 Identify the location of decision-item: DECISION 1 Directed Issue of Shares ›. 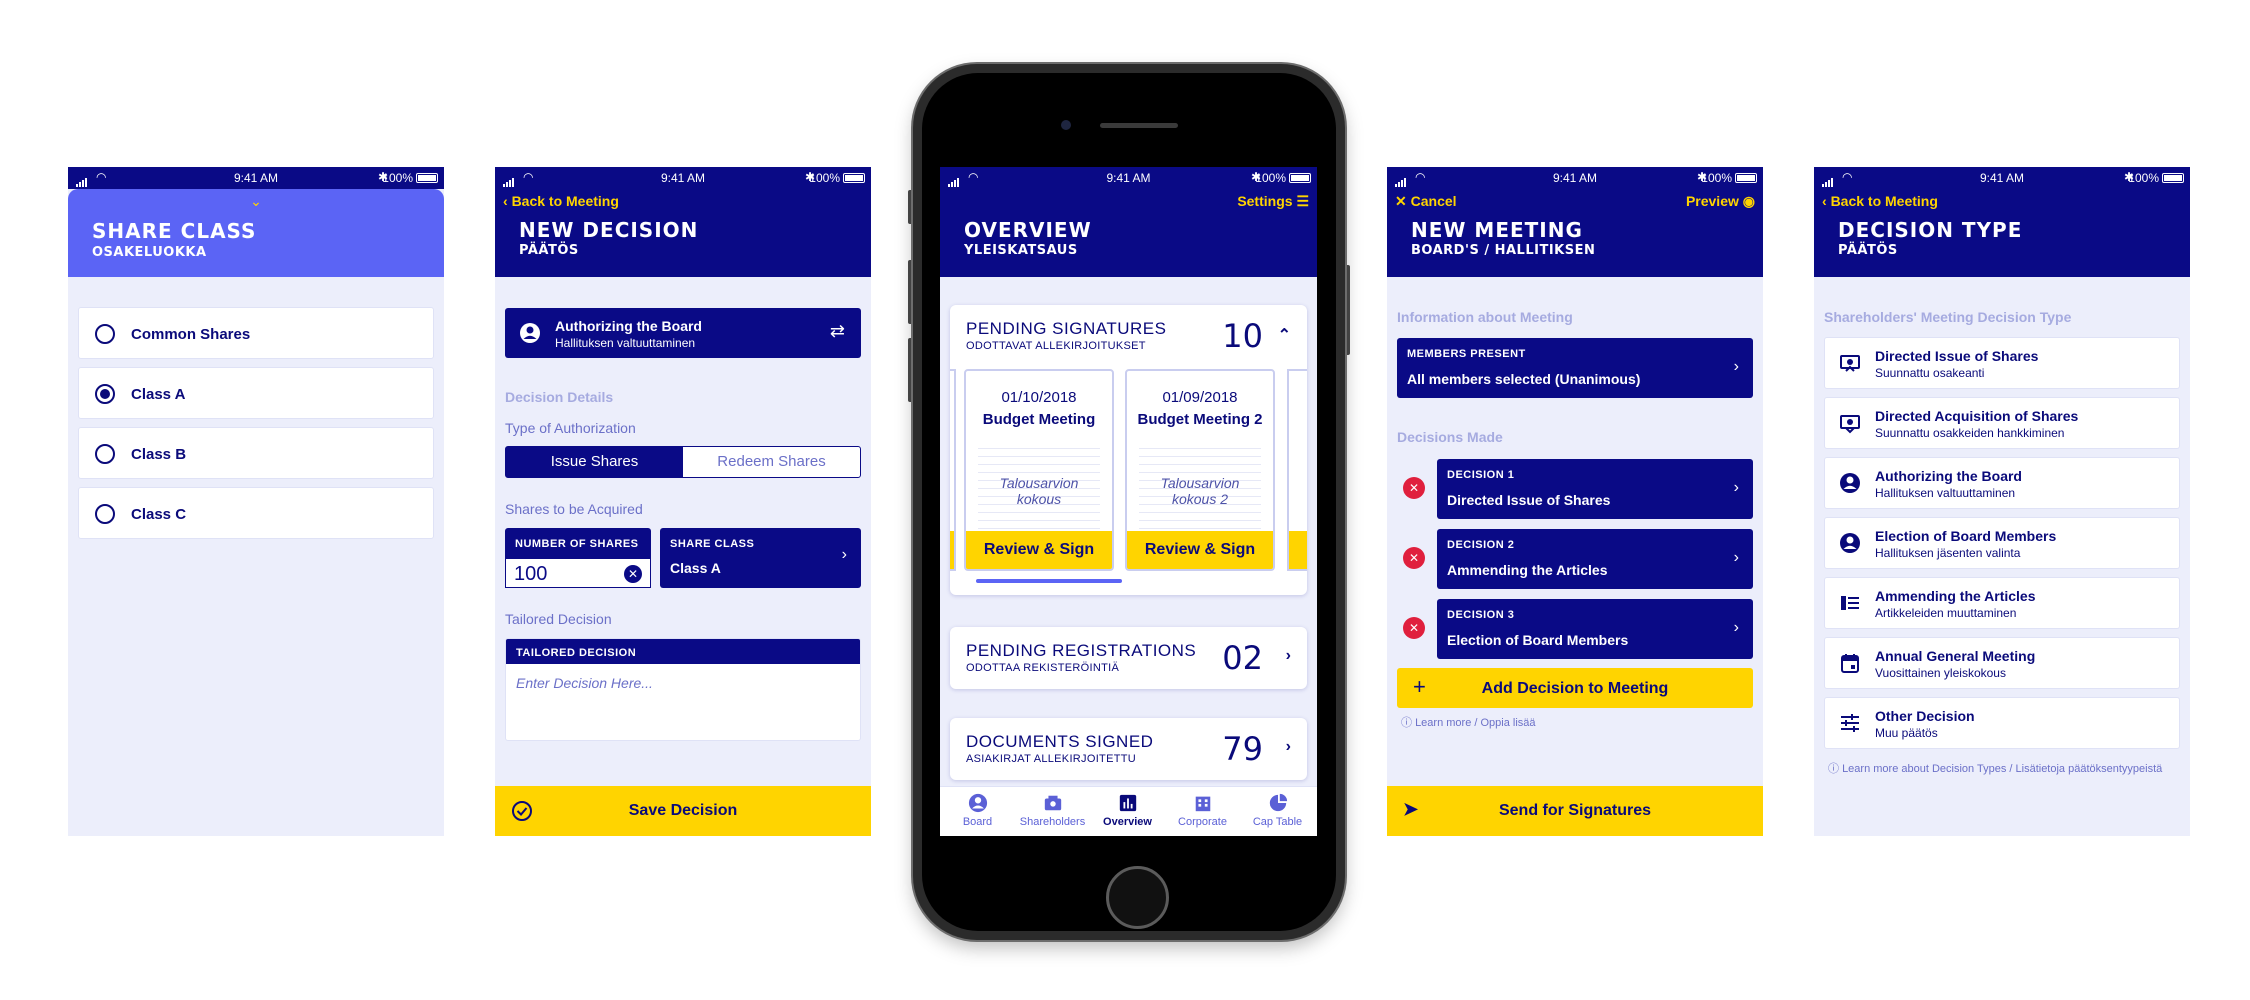
(1595, 489).